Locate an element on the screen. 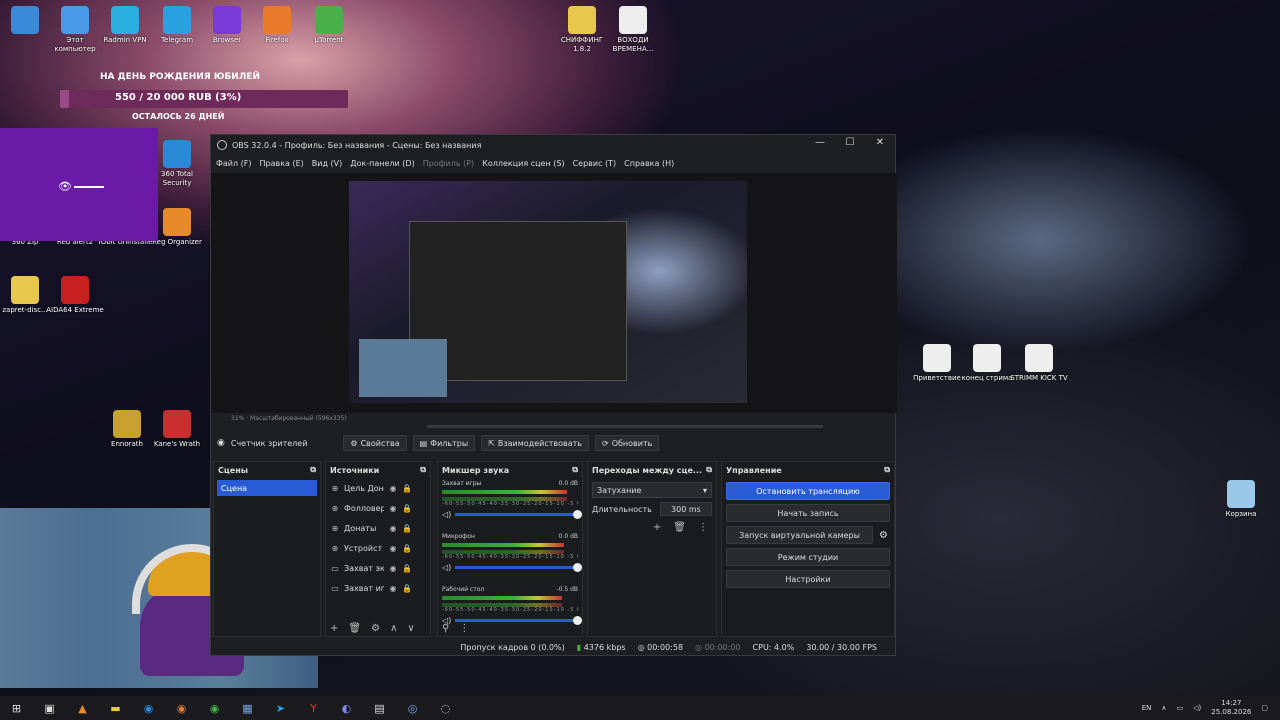 Image resolution: width=1280 pixels, height=720 pixels. source-row: ⊕ Фолловер ◉ 🔒 is located at coordinates (378, 508).